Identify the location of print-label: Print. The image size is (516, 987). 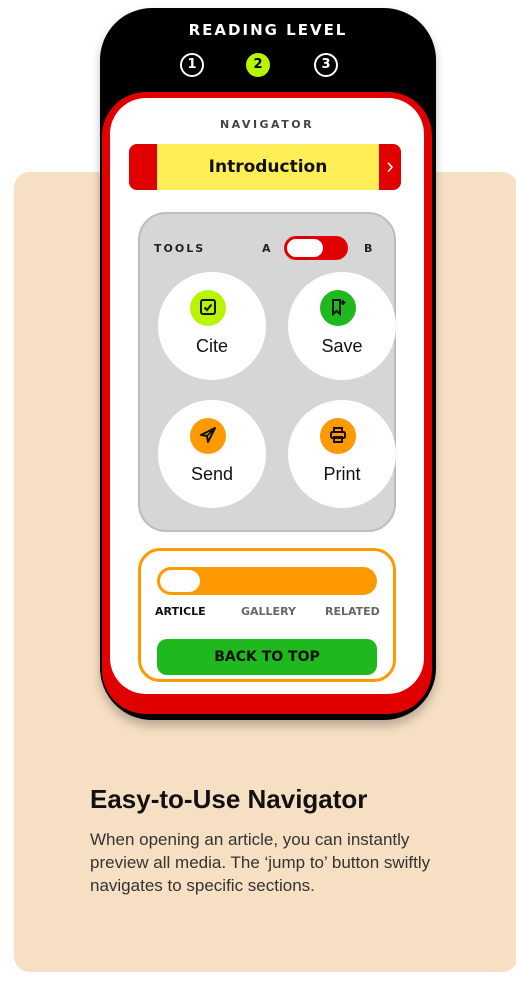
(342, 474).